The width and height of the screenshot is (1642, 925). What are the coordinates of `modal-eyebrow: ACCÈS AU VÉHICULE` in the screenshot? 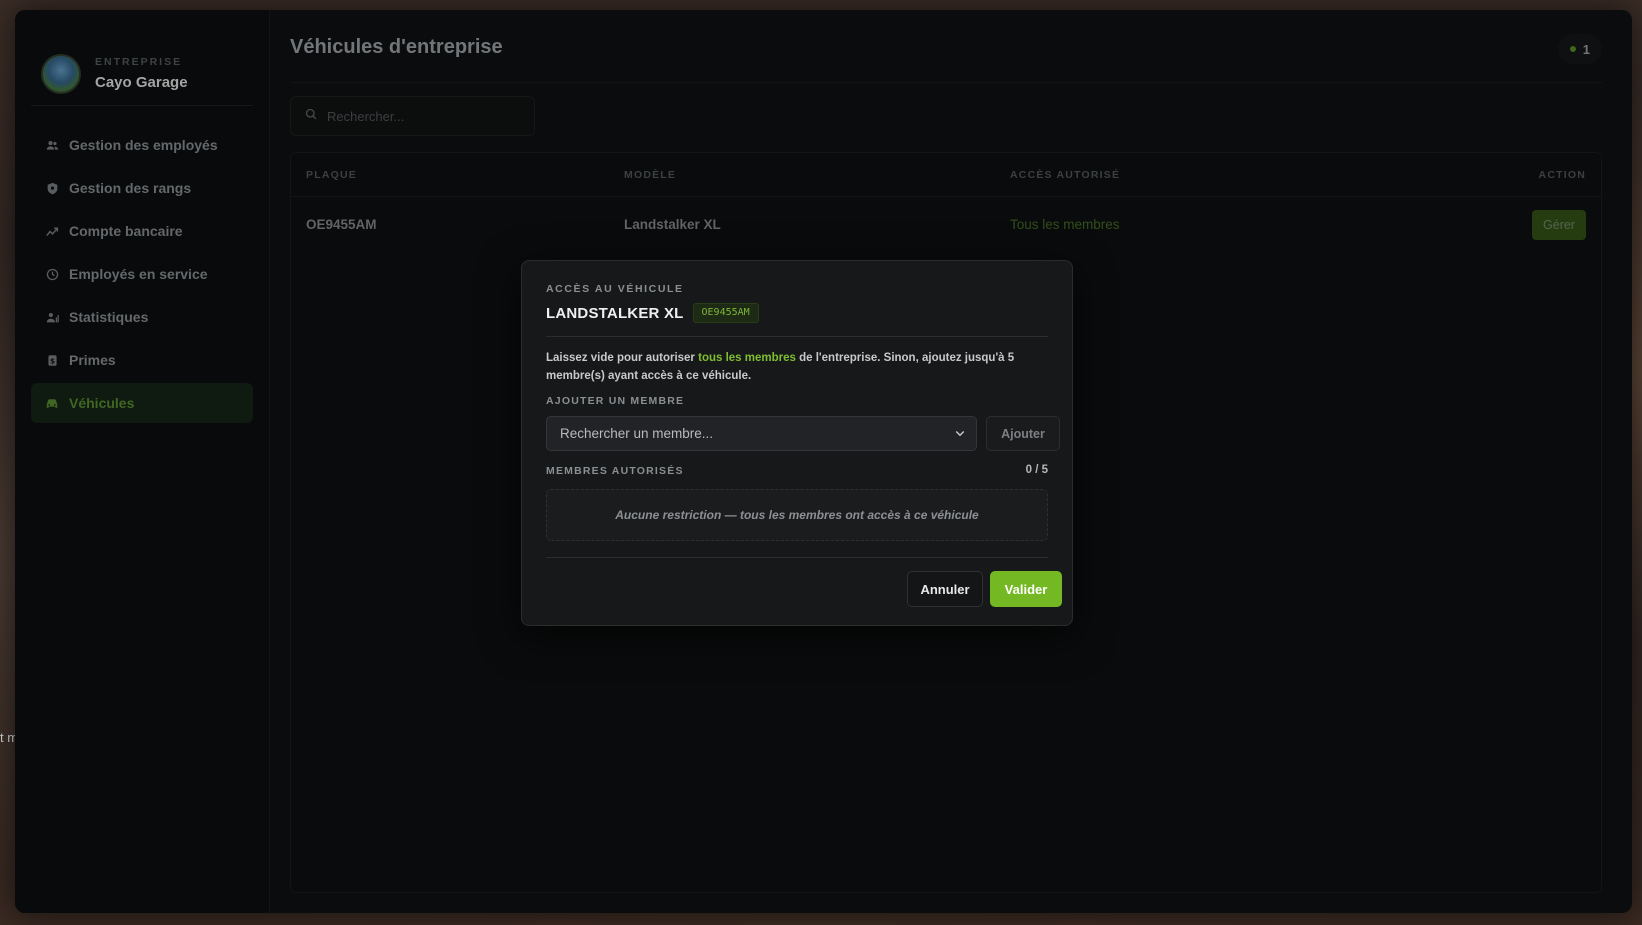 It's located at (615, 289).